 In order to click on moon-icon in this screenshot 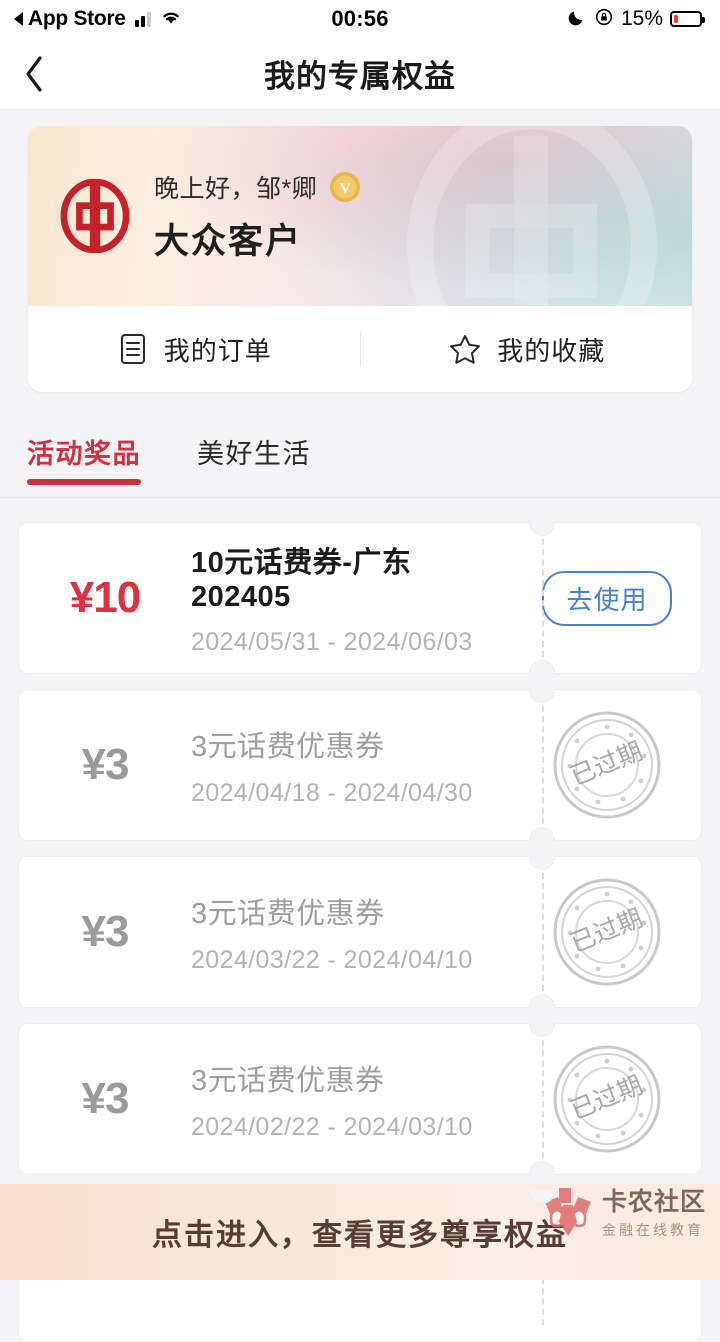, I will do `click(577, 19)`.